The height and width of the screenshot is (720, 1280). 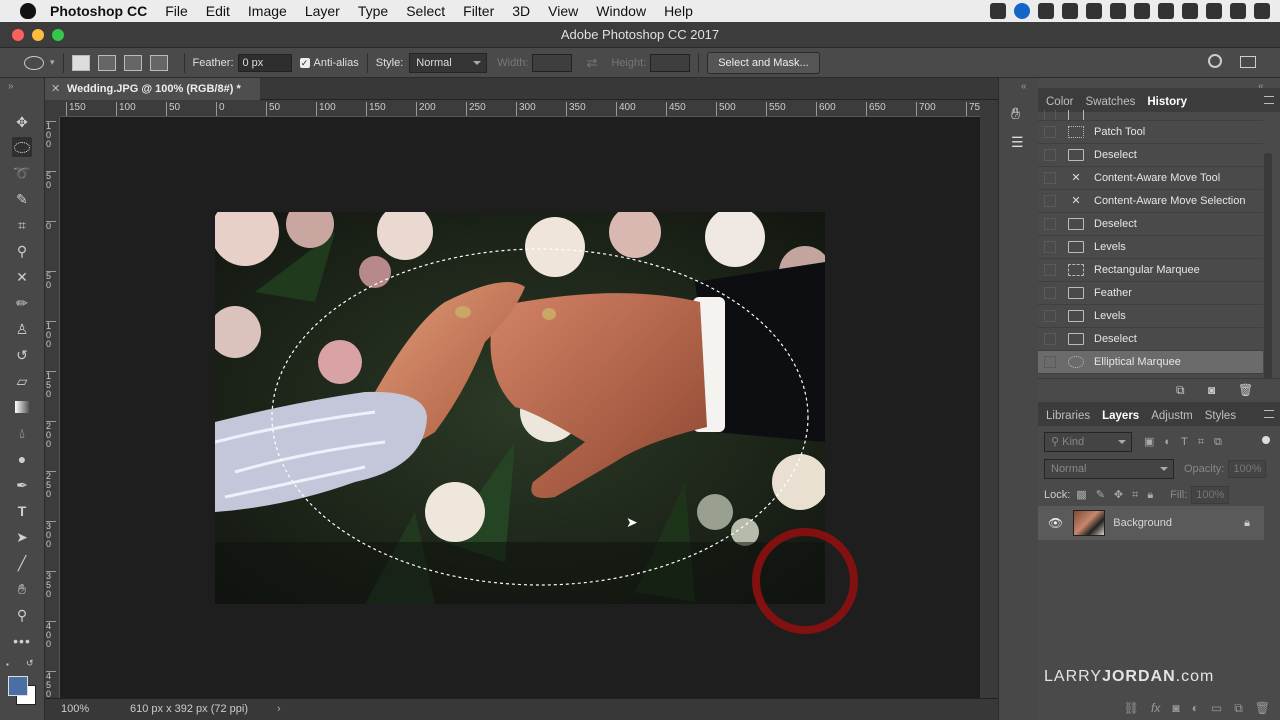 What do you see at coordinates (1262, 11) in the screenshot?
I see `notifications-icon` at bounding box center [1262, 11].